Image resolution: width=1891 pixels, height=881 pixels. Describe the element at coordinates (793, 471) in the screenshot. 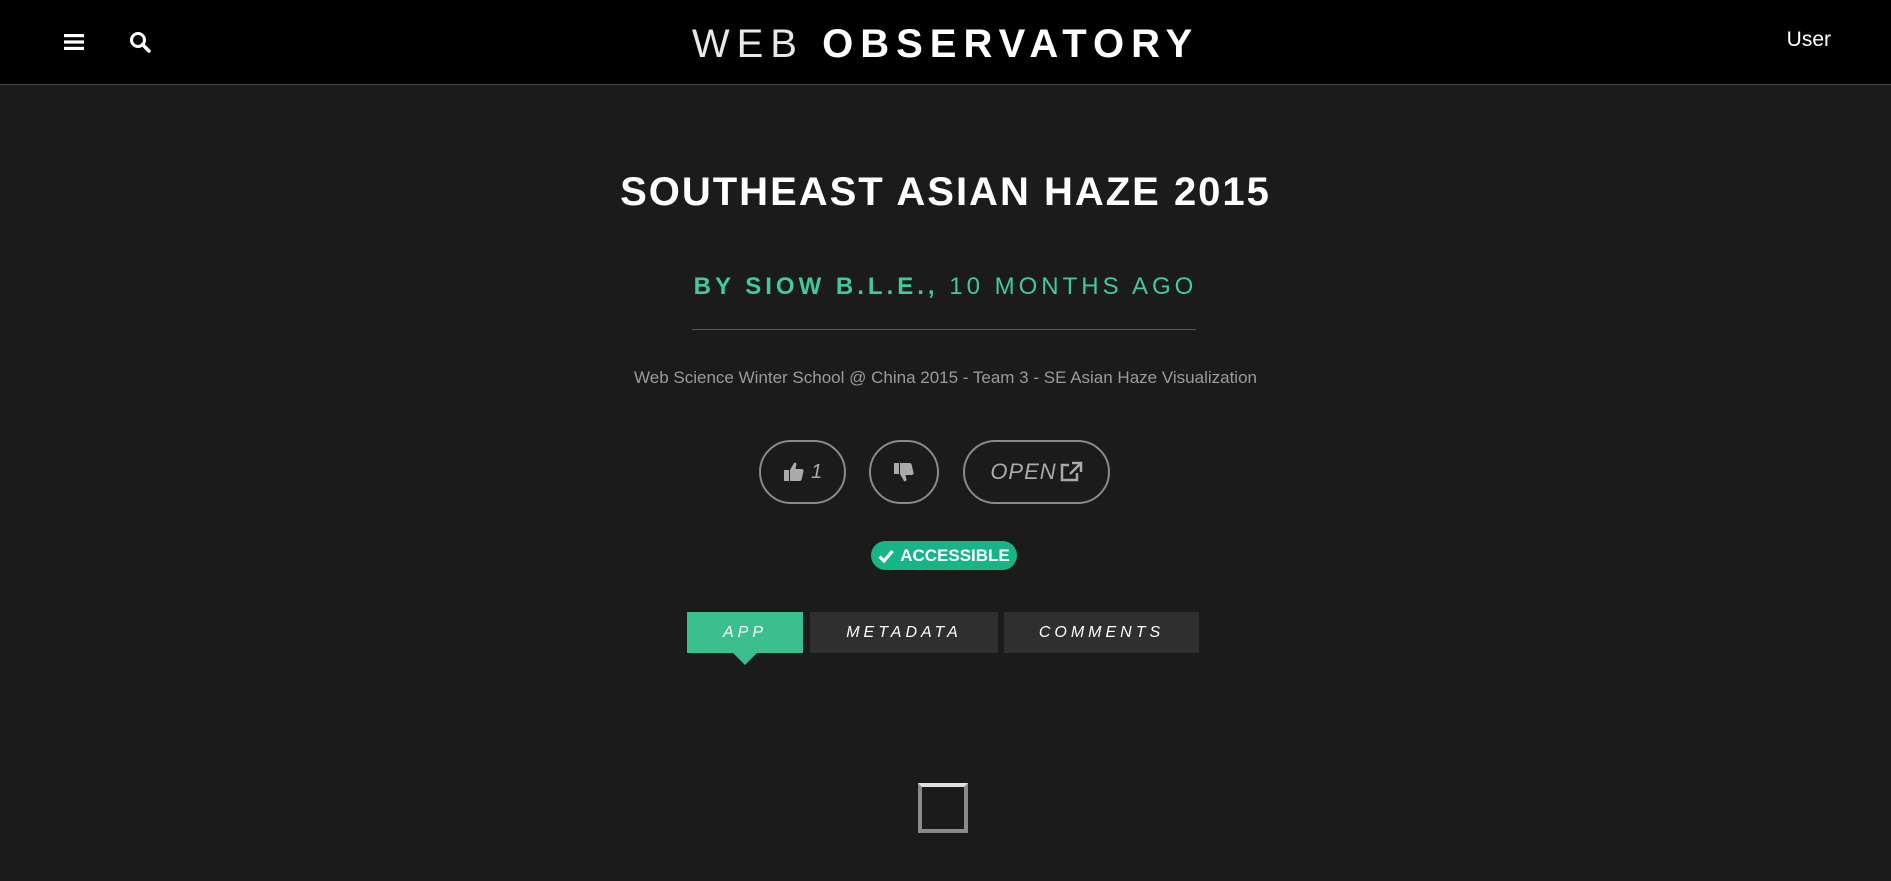

I see `thumbs-up-icon` at that location.